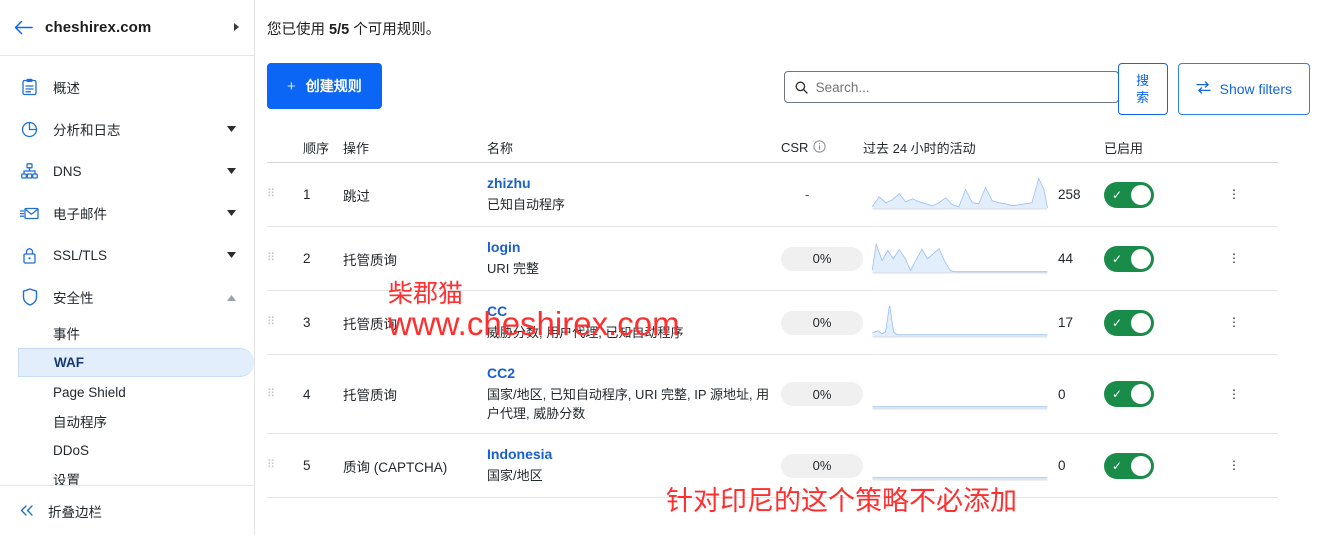 The height and width of the screenshot is (535, 1323). I want to click on sidebar-item-dns: DNS, so click(127, 171).